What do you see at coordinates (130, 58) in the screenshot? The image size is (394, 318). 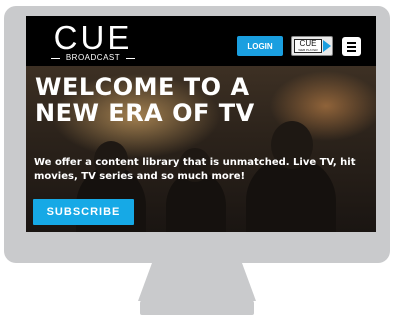 I see `logo-divider-right` at bounding box center [130, 58].